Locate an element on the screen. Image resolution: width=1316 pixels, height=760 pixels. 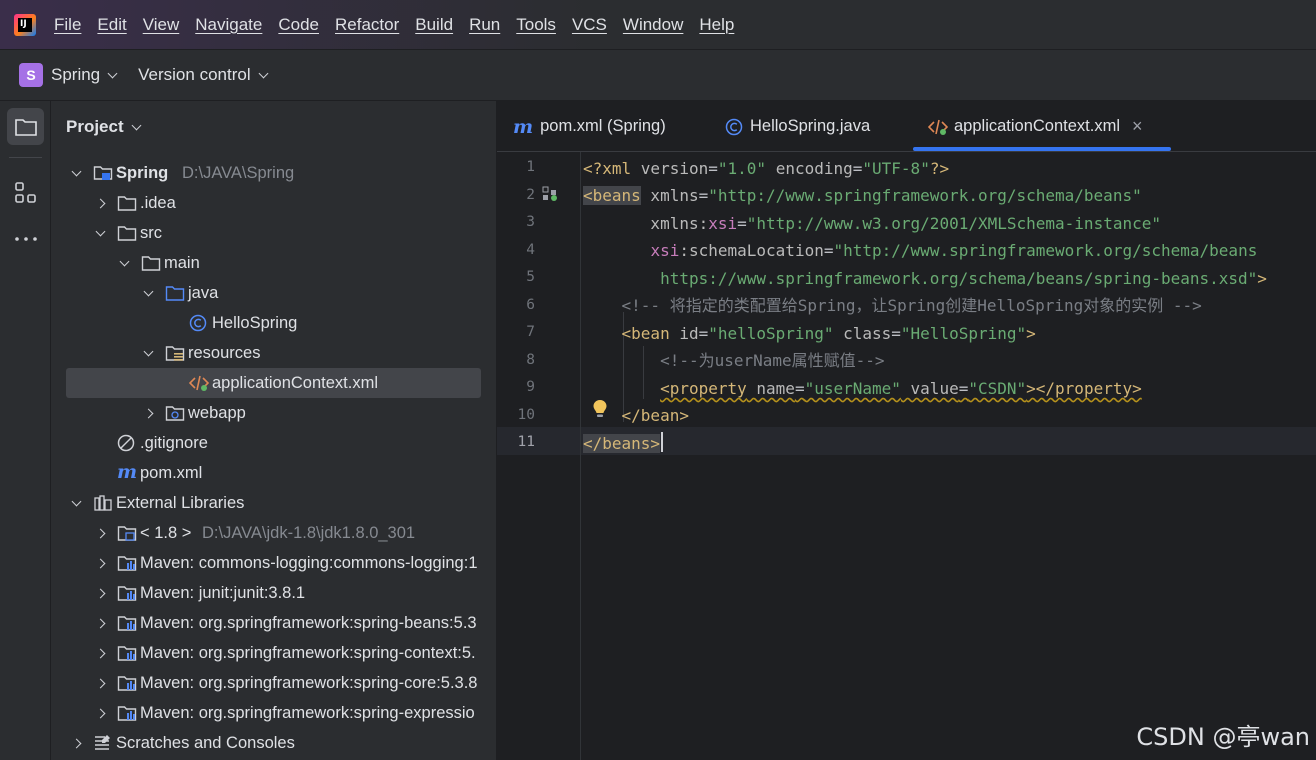
menu-run: Run is located at coordinates (484, 25).